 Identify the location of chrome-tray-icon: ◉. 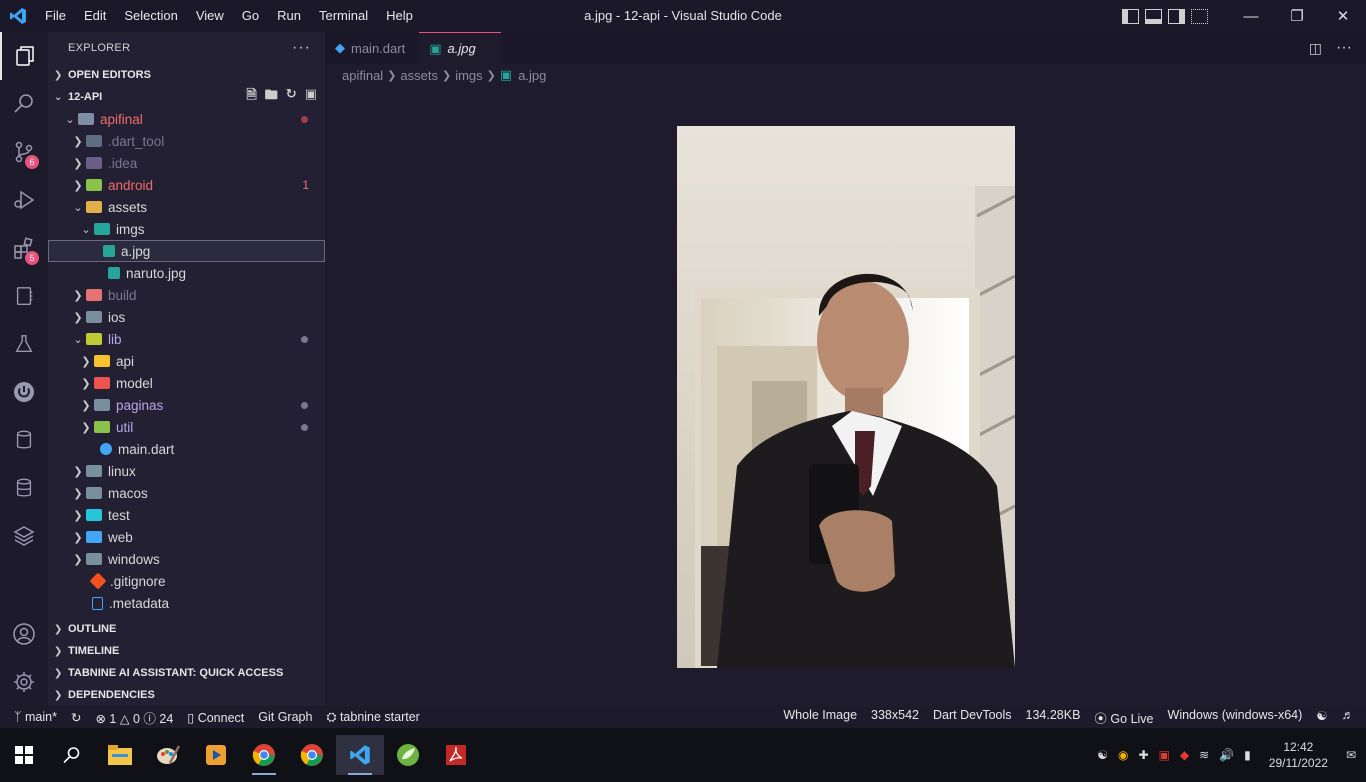
(1123, 755).